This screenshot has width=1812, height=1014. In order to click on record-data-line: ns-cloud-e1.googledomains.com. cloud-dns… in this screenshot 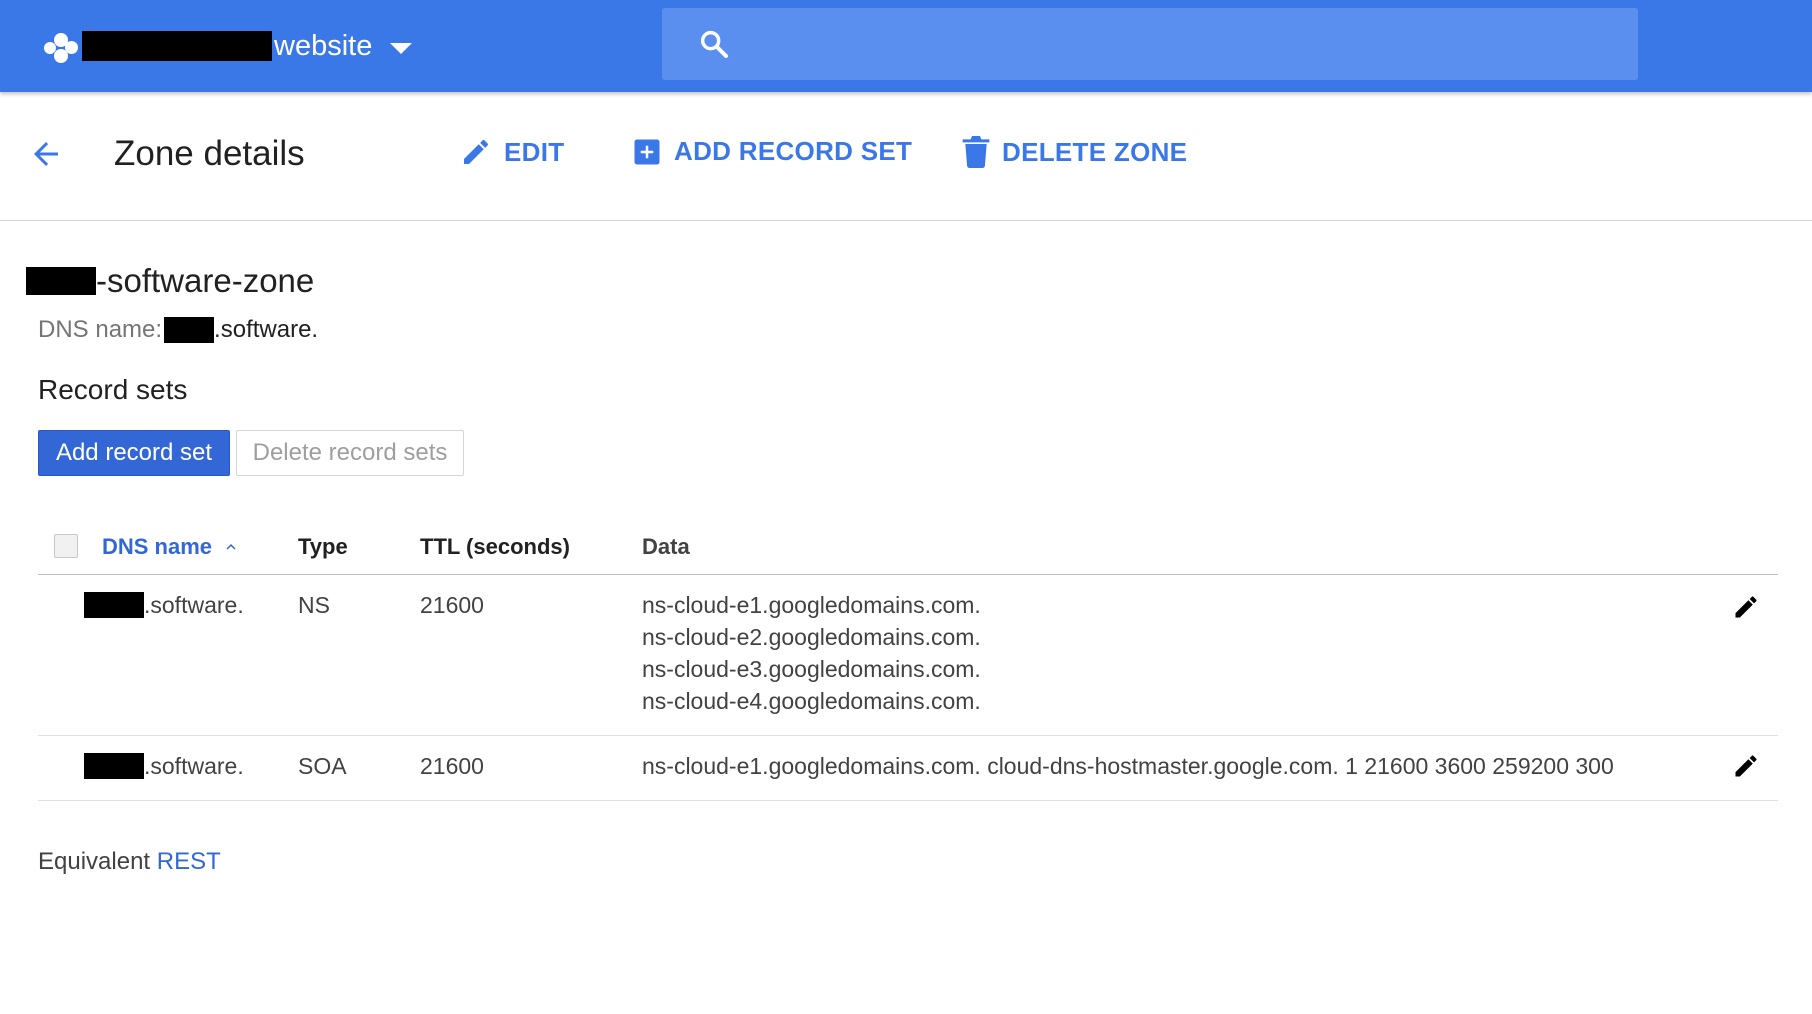, I will do `click(1128, 766)`.